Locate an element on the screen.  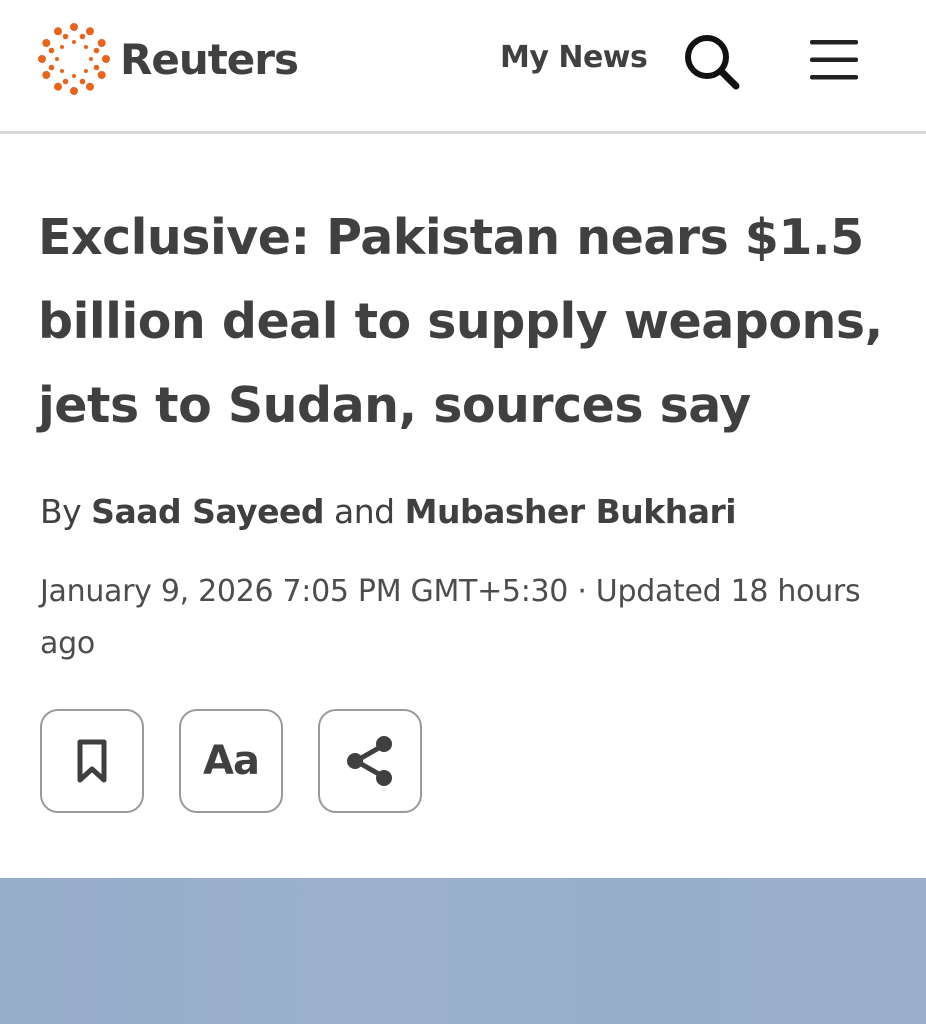
share-icon is located at coordinates (369, 761).